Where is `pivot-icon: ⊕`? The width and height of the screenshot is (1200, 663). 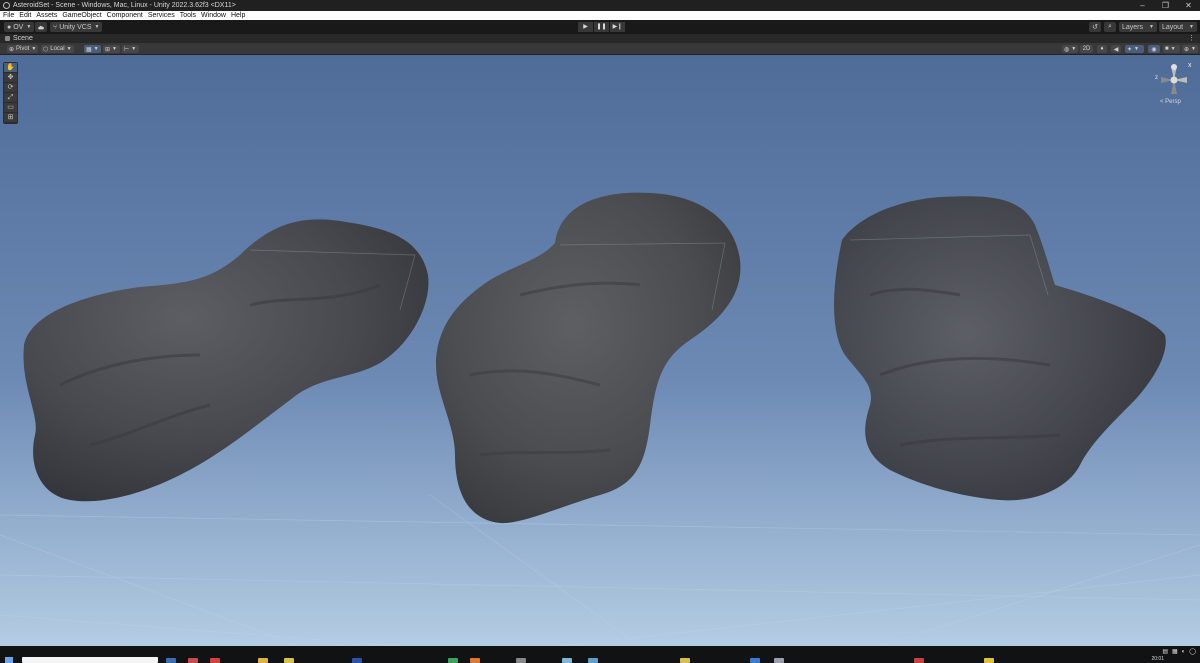 pivot-icon: ⊕ is located at coordinates (12, 49).